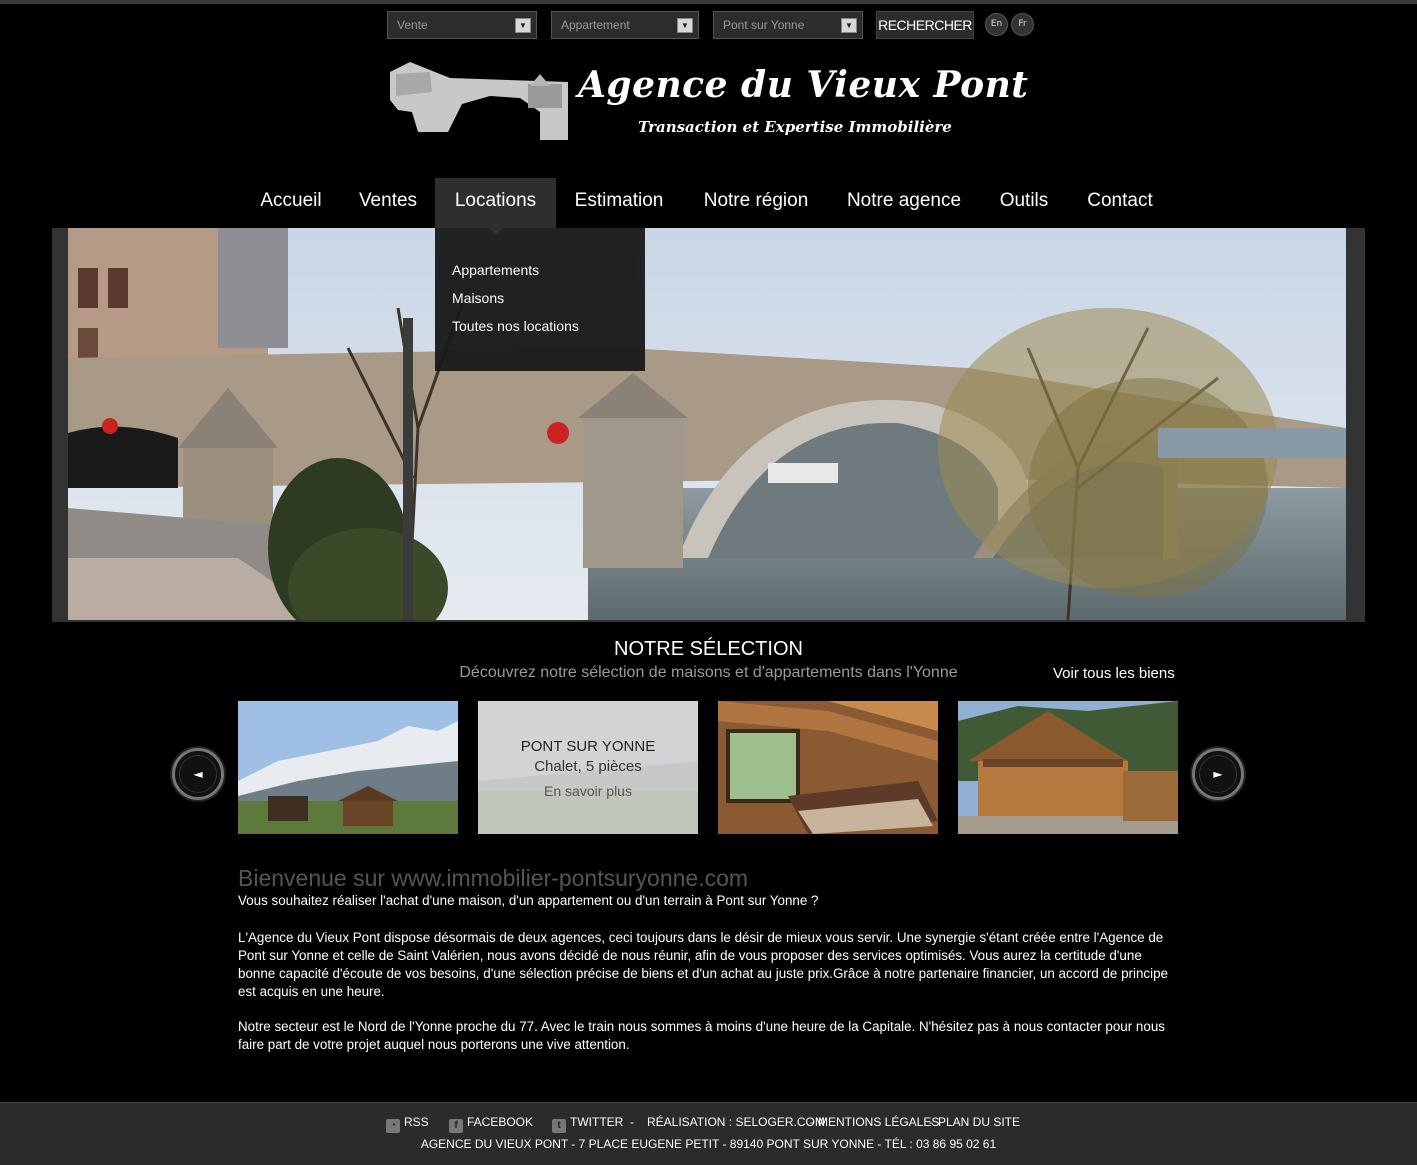  What do you see at coordinates (412, 25) in the screenshot?
I see `transaction-select-value: Vente` at bounding box center [412, 25].